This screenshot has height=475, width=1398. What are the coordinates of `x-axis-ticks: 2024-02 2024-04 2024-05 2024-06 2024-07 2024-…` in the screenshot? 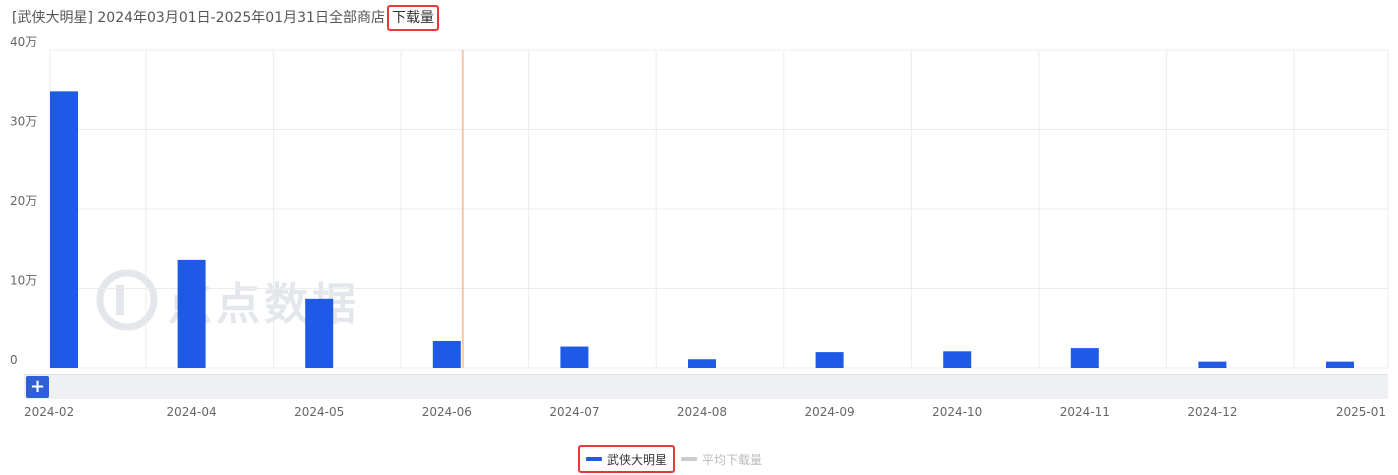 It's located at (705, 412).